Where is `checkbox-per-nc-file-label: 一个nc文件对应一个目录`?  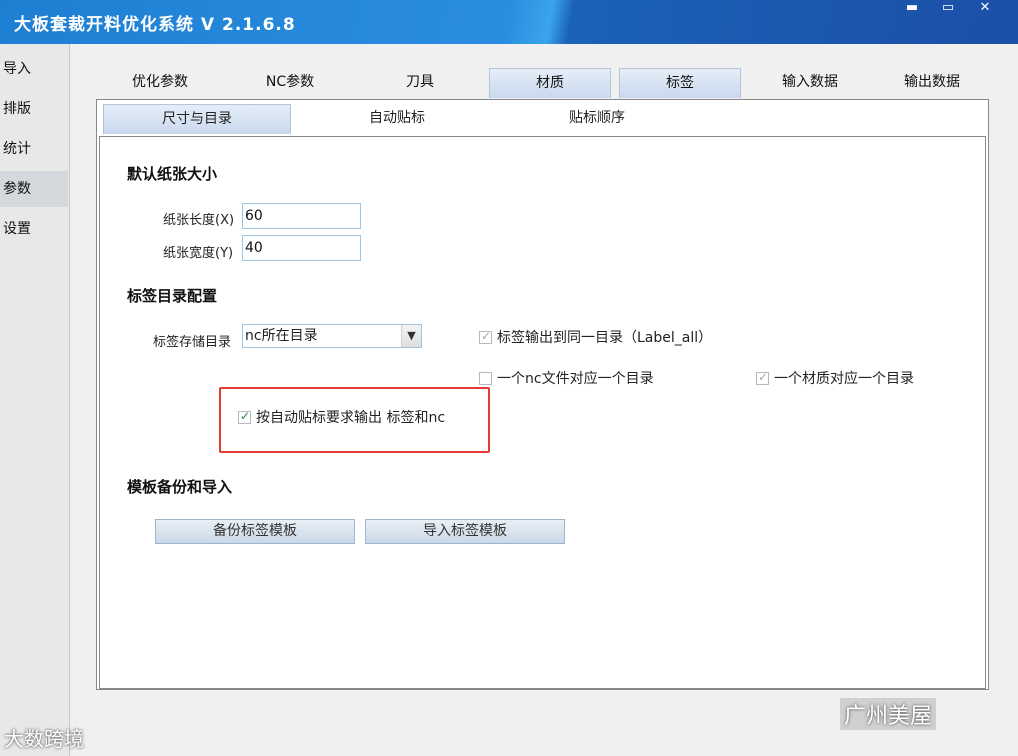 checkbox-per-nc-file-label: 一个nc文件对应一个目录 is located at coordinates (575, 379).